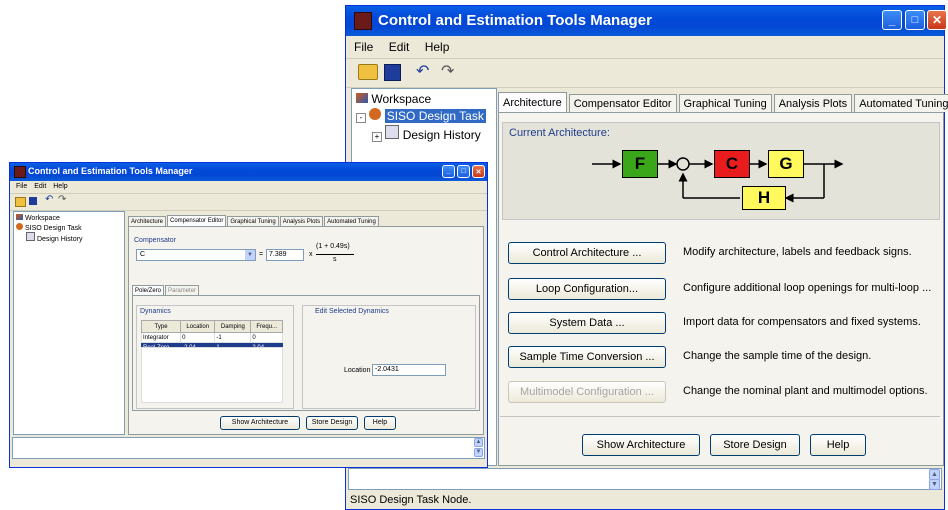 The image size is (948, 510). What do you see at coordinates (478, 171) in the screenshot?
I see `small-close-button: ✕` at bounding box center [478, 171].